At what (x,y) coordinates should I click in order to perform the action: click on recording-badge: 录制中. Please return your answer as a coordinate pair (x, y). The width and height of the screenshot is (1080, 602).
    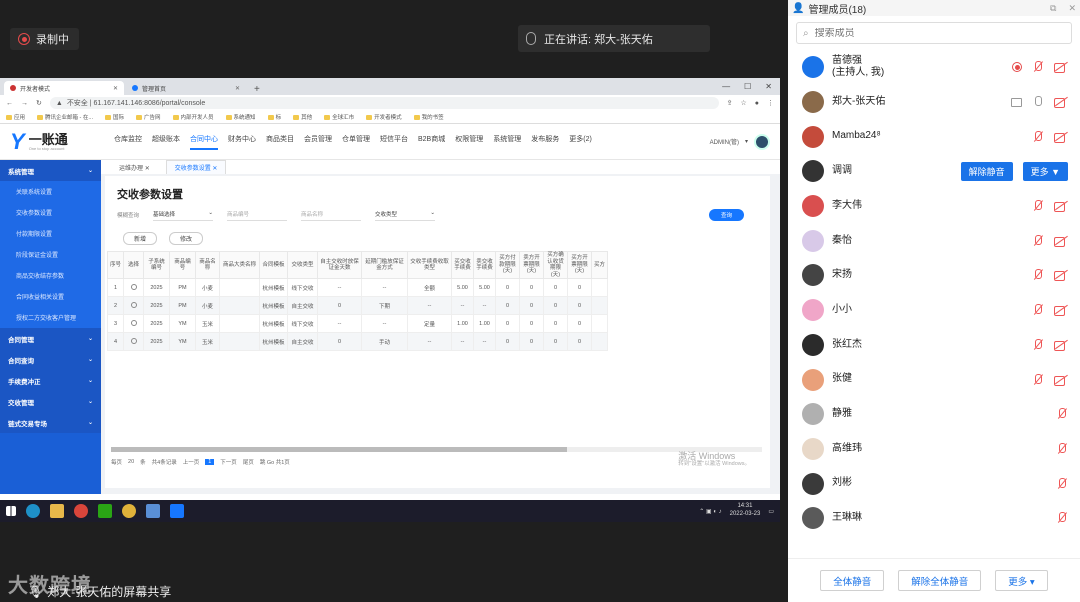
    Looking at the image, I should click on (44, 39).